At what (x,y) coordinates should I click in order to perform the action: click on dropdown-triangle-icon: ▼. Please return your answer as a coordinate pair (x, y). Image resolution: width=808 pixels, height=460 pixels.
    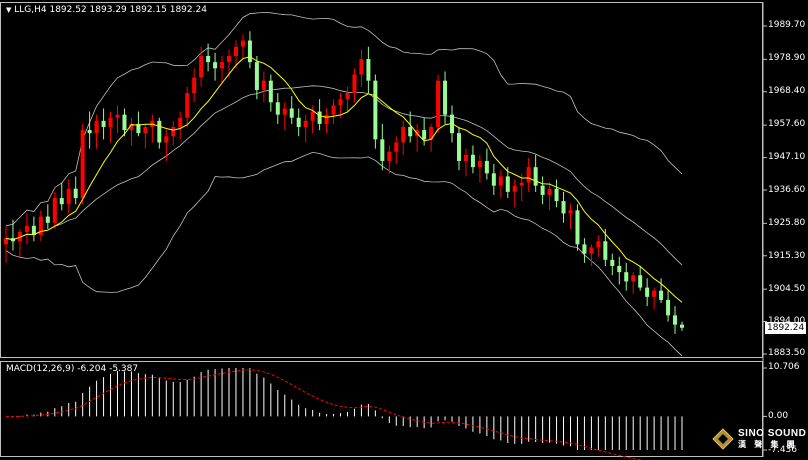
    Looking at the image, I should click on (8, 10).